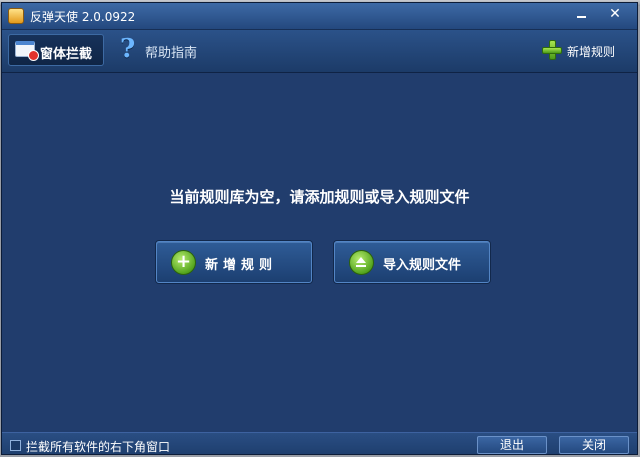  Describe the element at coordinates (591, 52) in the screenshot. I see `toolbar-new-rule-label: 新增规则` at that location.